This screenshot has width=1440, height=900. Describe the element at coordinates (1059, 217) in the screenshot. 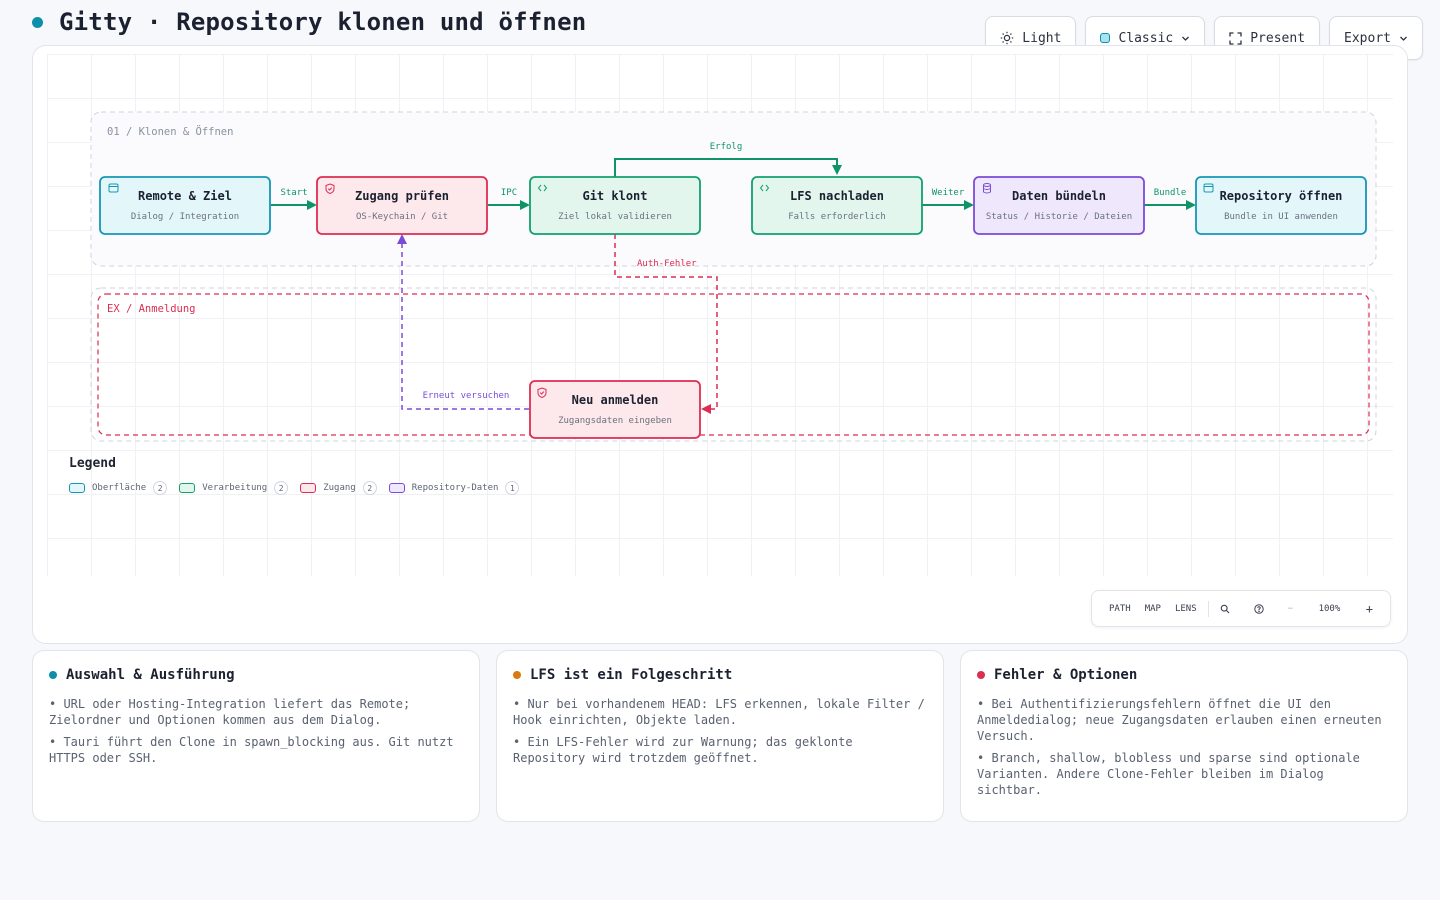

I see `node-bundle-sub: Status / Historie / Dateien` at that location.